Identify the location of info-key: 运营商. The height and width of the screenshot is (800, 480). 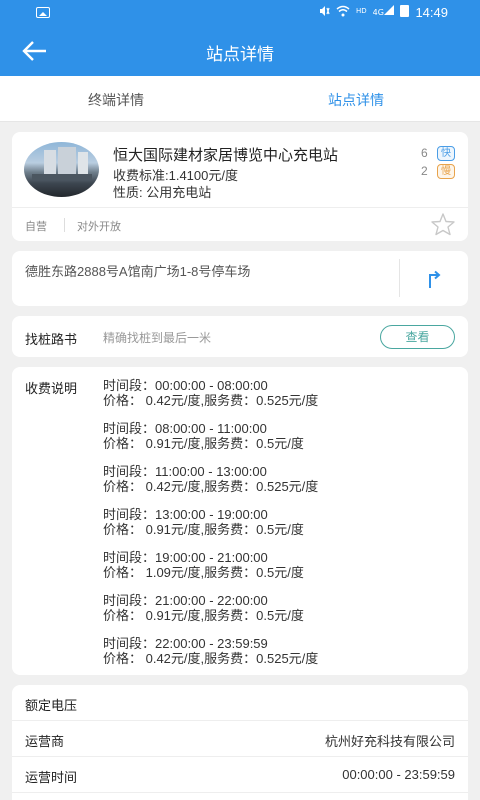
(45, 741).